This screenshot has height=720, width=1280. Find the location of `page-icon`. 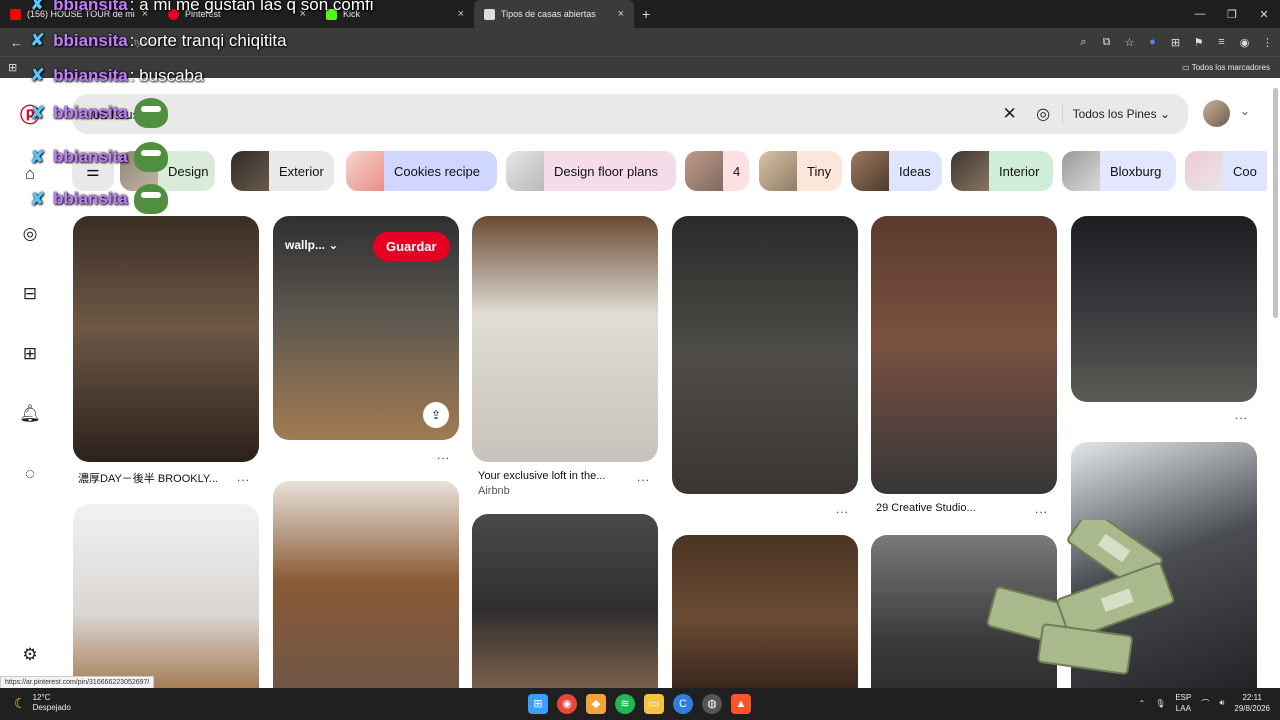

page-icon is located at coordinates (489, 14).